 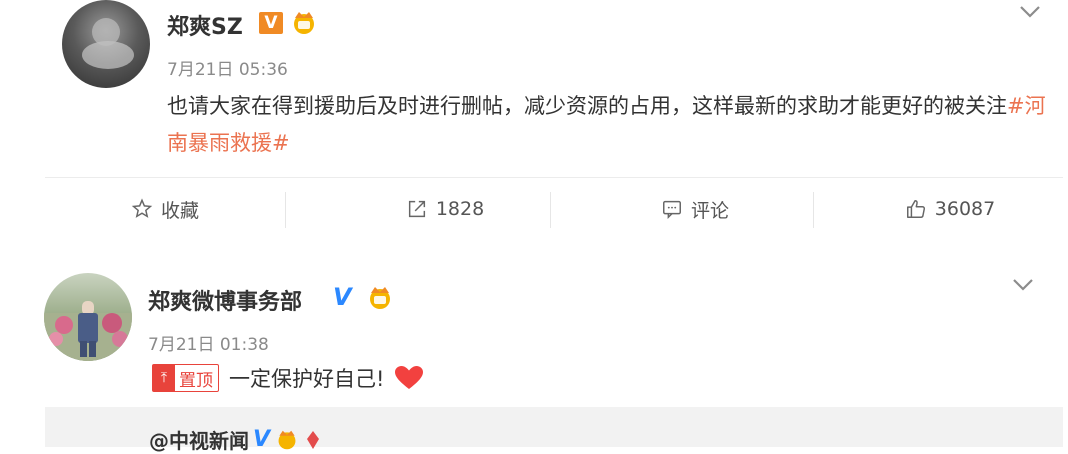 I want to click on post-time: 7月21日 05:36, so click(x=227, y=67).